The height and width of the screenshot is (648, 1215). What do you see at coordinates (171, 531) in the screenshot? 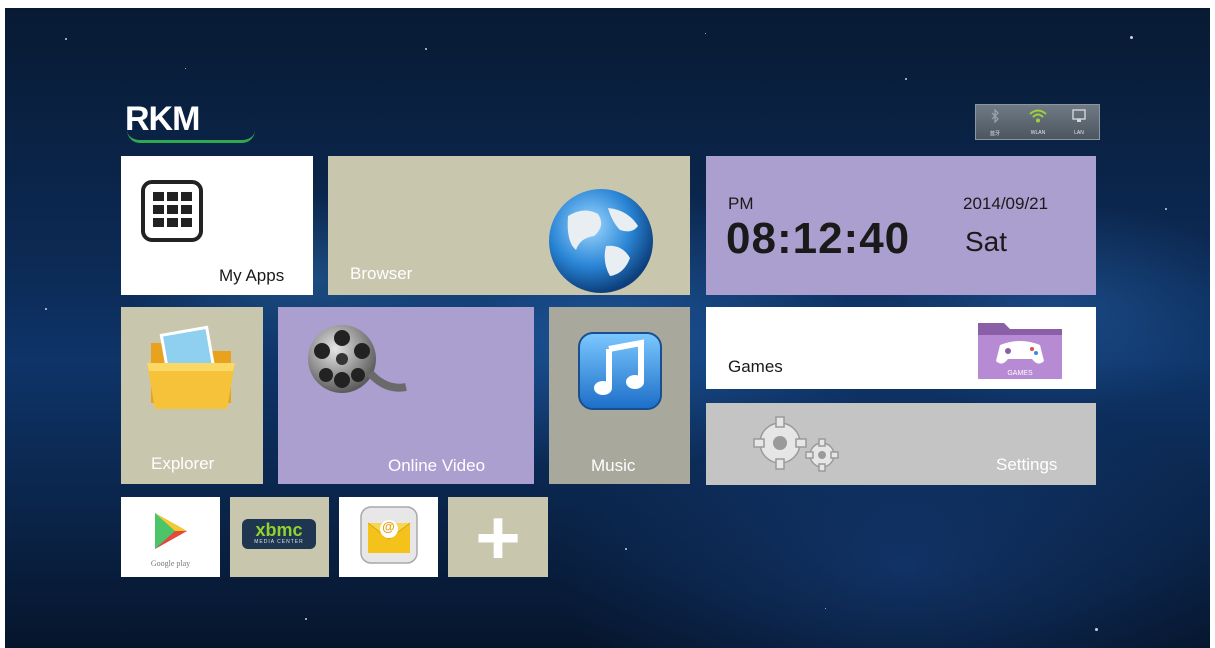
I see `google-play-icon` at bounding box center [171, 531].